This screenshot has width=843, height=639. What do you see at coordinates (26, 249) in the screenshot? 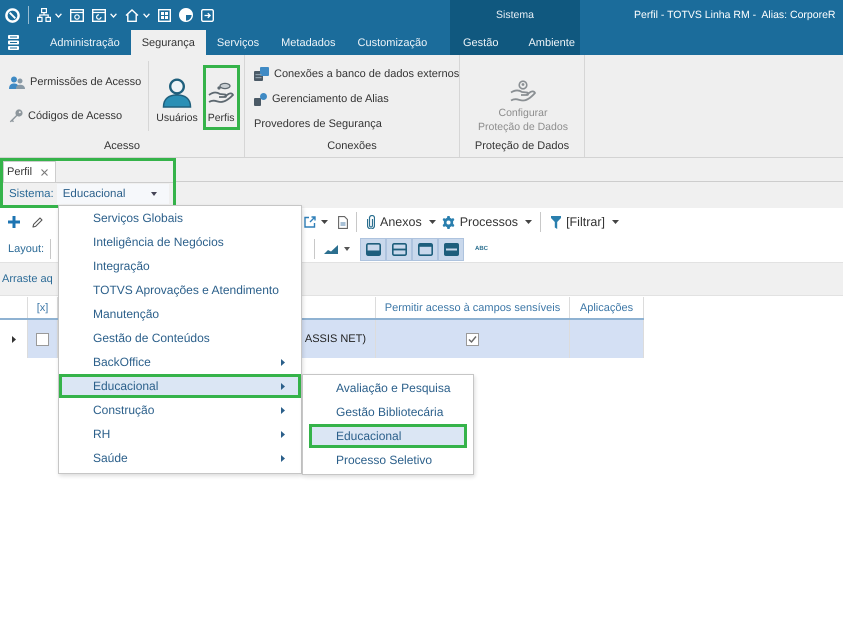
I see `layout-label: Layout:` at bounding box center [26, 249].